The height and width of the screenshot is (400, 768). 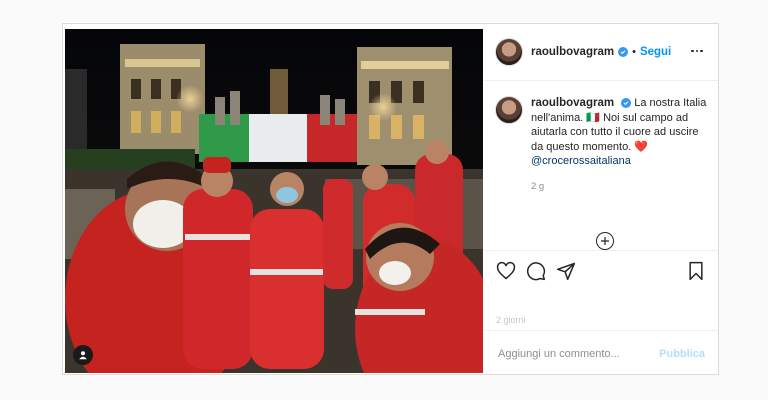 What do you see at coordinates (655, 52) in the screenshot?
I see `follow-button: Segui` at bounding box center [655, 52].